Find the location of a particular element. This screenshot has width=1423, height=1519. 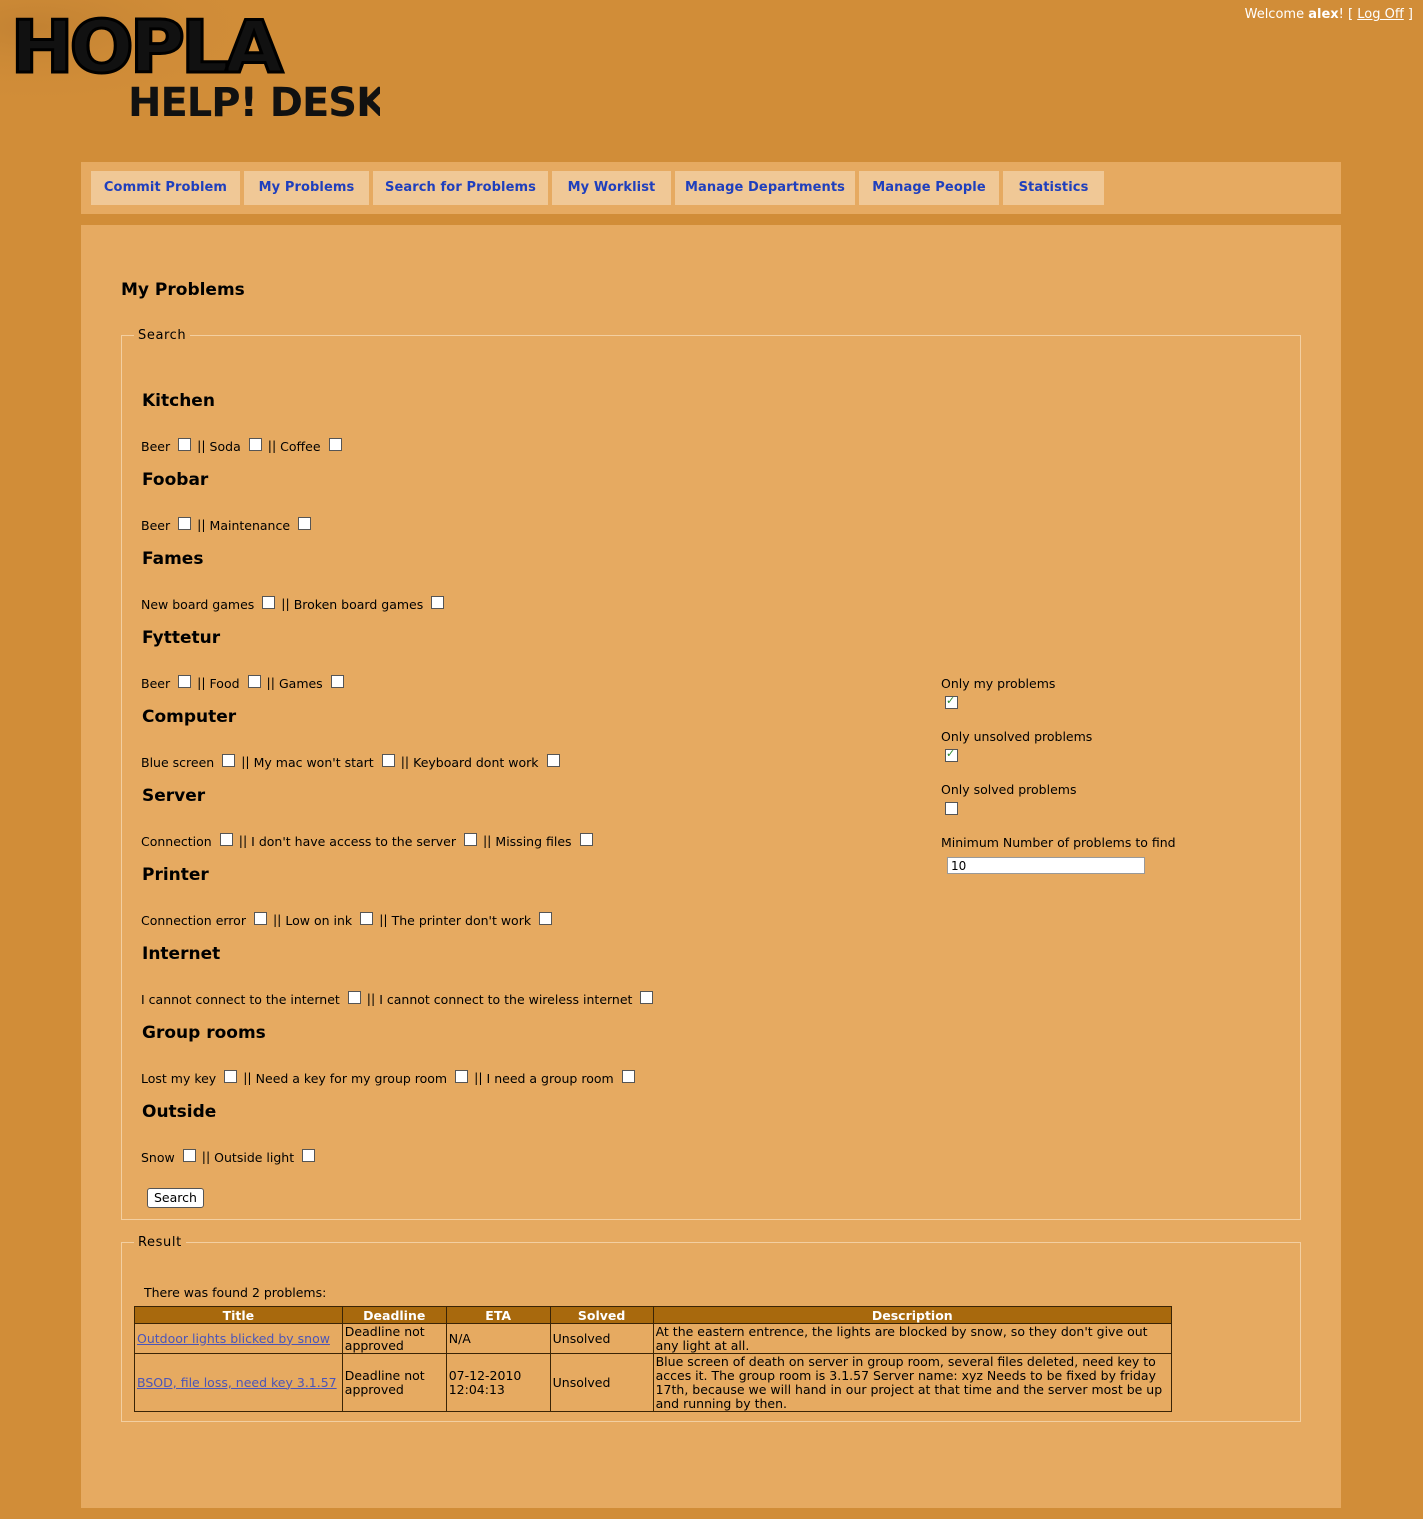

only-my-problems-checkbox is located at coordinates (951, 701).